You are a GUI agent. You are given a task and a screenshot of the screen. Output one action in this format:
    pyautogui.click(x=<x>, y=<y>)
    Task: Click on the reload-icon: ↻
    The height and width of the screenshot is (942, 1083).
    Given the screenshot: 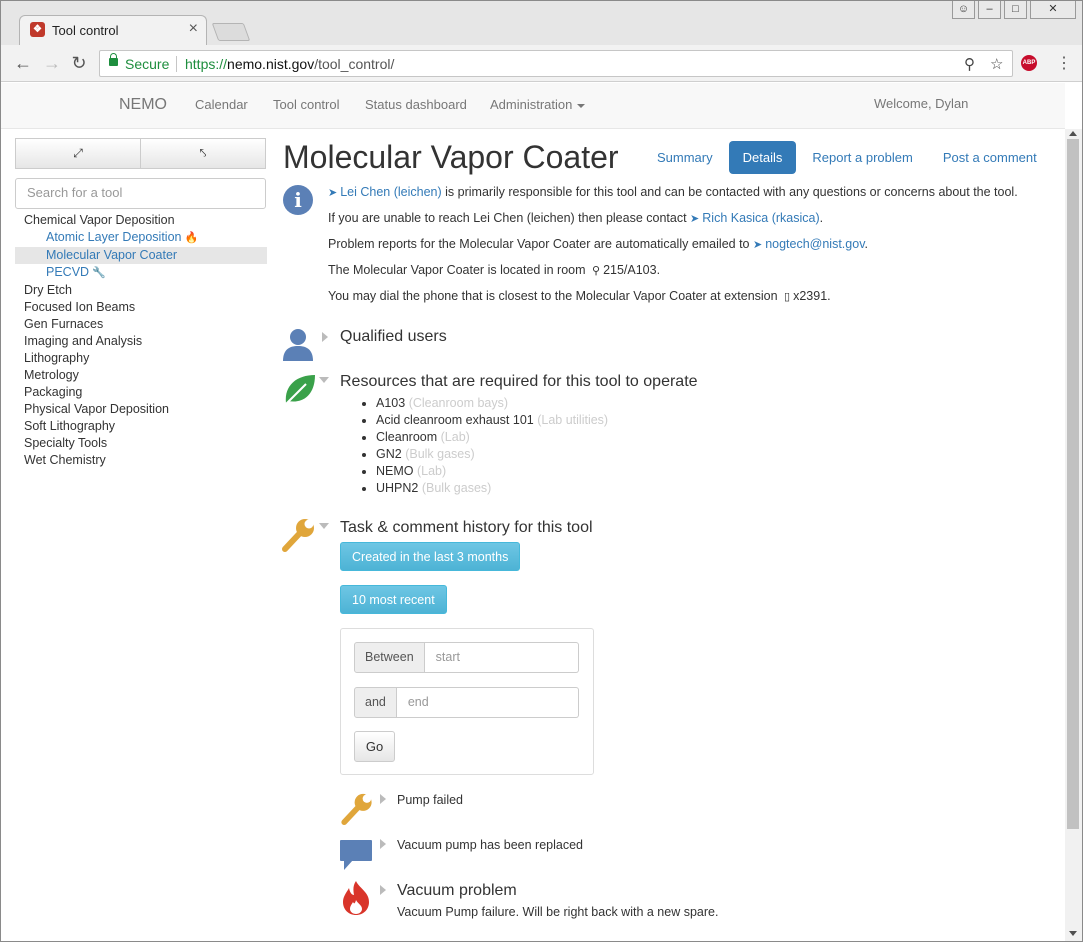 What is the action you would take?
    pyautogui.click(x=79, y=63)
    